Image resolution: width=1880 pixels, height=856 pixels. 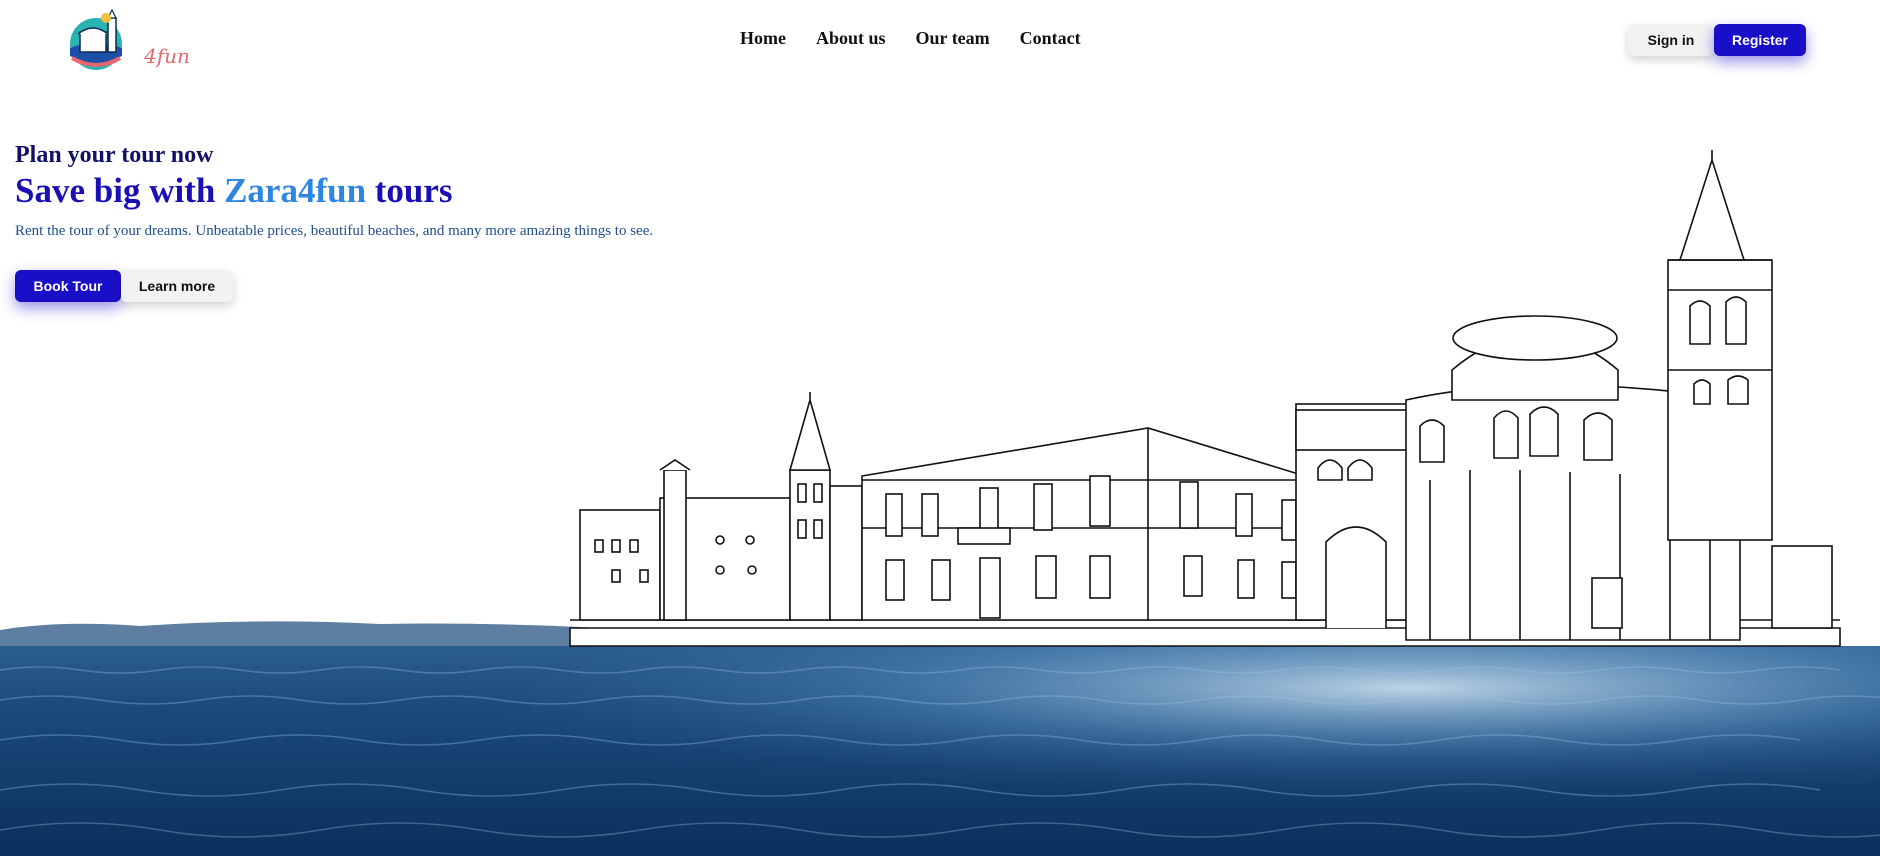 What do you see at coordinates (114, 155) in the screenshot?
I see `hero-subtitle: Plan your tour now` at bounding box center [114, 155].